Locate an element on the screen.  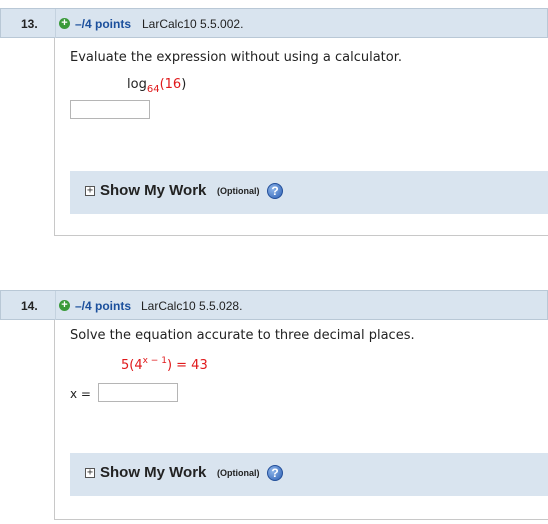
question-source: LarCalc10 5.5.028. is located at coordinates (192, 306).